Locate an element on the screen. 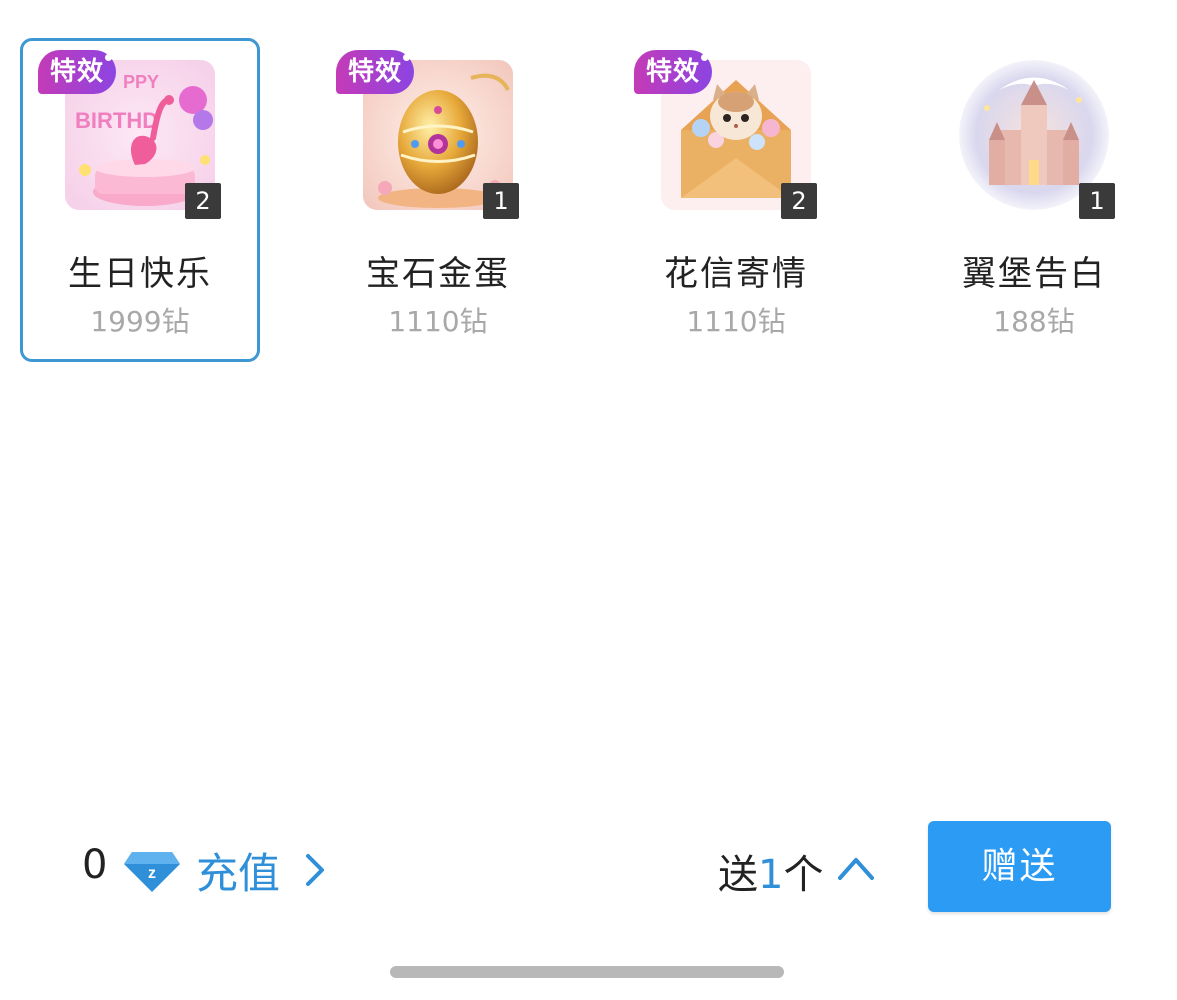 Image resolution: width=1177 pixels, height=1000 pixels. svg-text: BIRTHD is located at coordinates (116, 120).